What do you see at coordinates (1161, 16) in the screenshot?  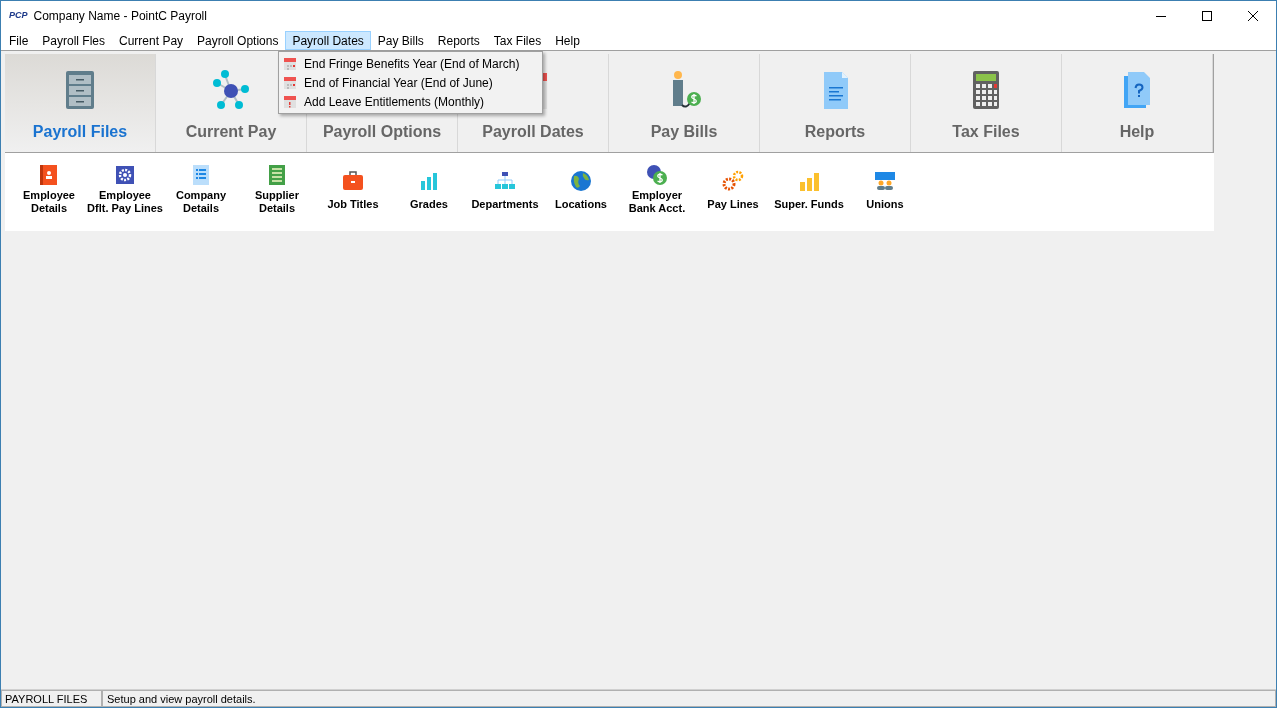 I see `minimize-icon` at bounding box center [1161, 16].